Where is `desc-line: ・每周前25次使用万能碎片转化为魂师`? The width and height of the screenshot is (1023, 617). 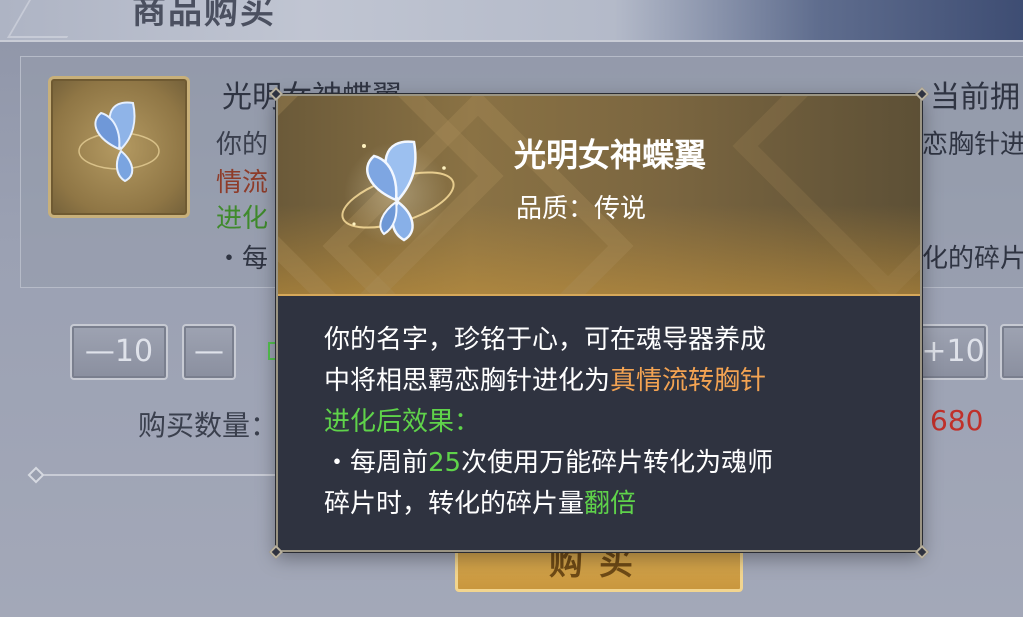
desc-line: ・每周前25次使用万能碎片转化为魂师 is located at coordinates (604, 463).